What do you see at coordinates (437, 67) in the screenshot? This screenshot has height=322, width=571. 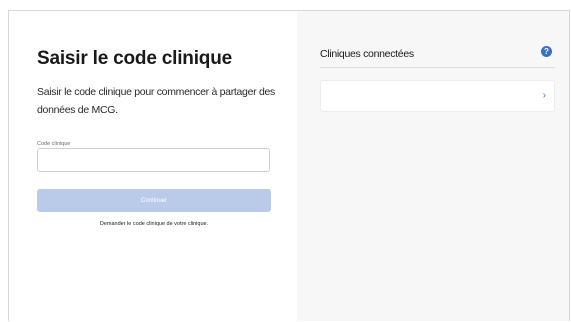 I see `divider` at bounding box center [437, 67].